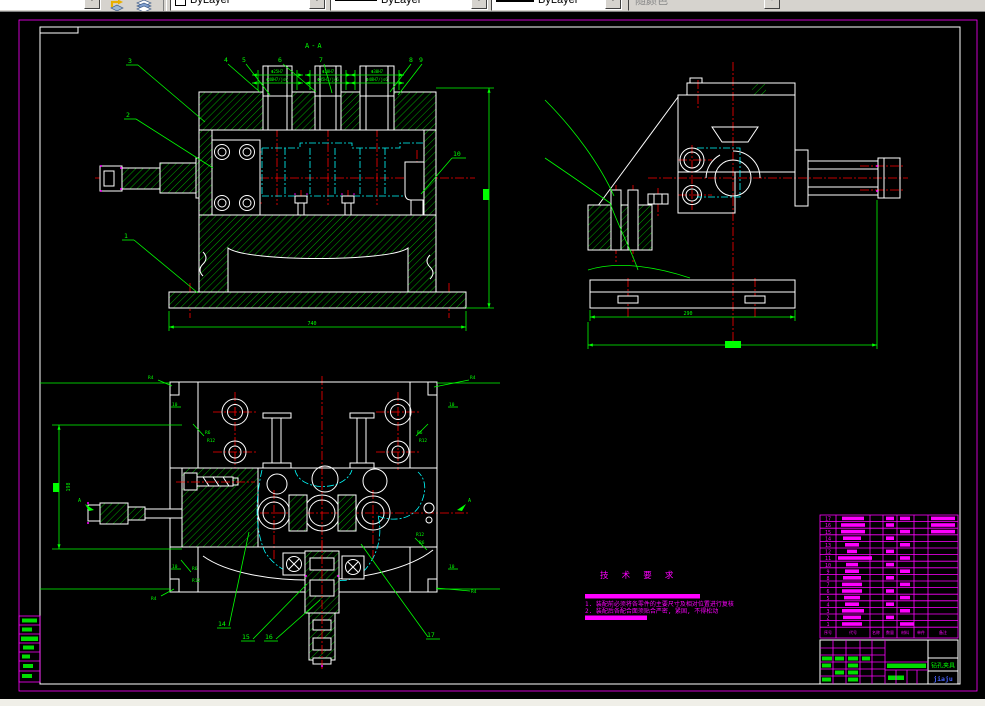 The image size is (985, 706). Describe the element at coordinates (277, 79) in the screenshot. I see `dim-bushing1-bottom: Φ40H7/js6` at that location.